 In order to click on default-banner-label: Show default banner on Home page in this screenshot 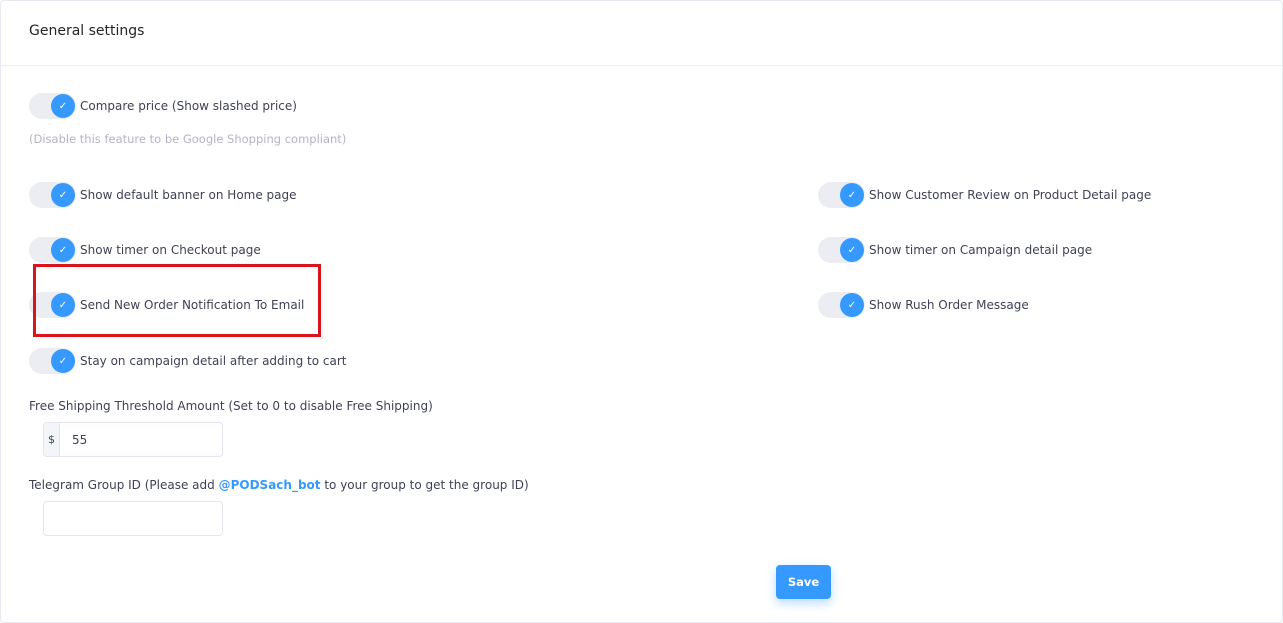, I will do `click(188, 195)`.